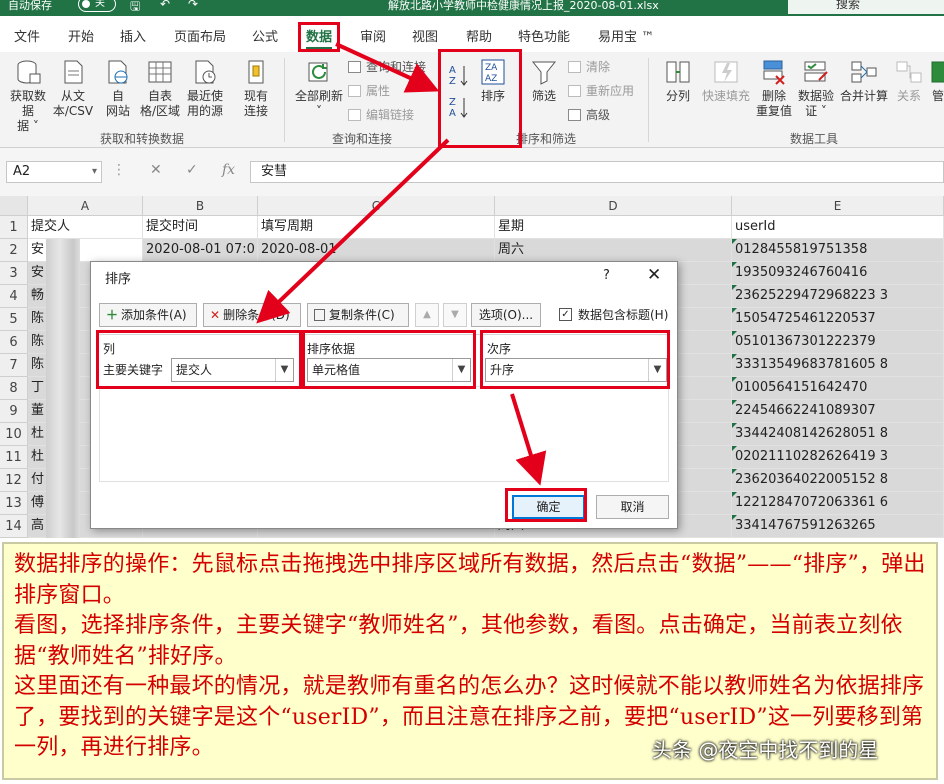 The image size is (944, 784). Describe the element at coordinates (160, 88) in the screenshot. I see `from-table-button: 自表 格/区域` at that location.